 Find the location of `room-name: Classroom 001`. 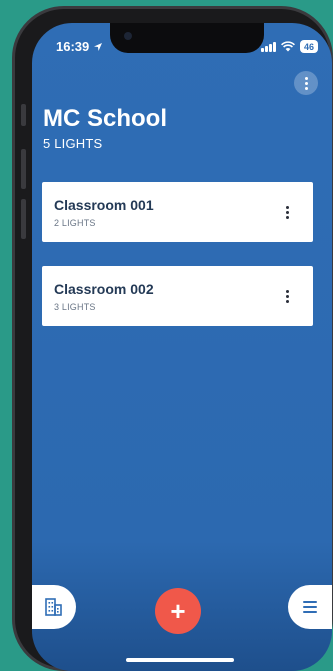

room-name: Classroom 001 is located at coordinates (104, 205).